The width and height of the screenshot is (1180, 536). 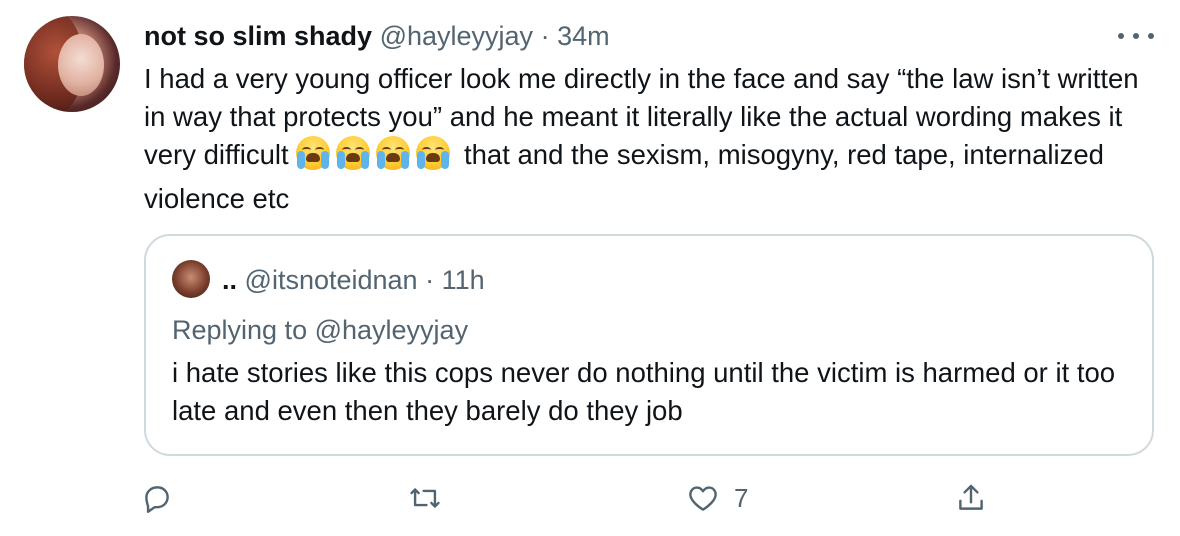 I want to click on share-button, so click(x=971, y=498).